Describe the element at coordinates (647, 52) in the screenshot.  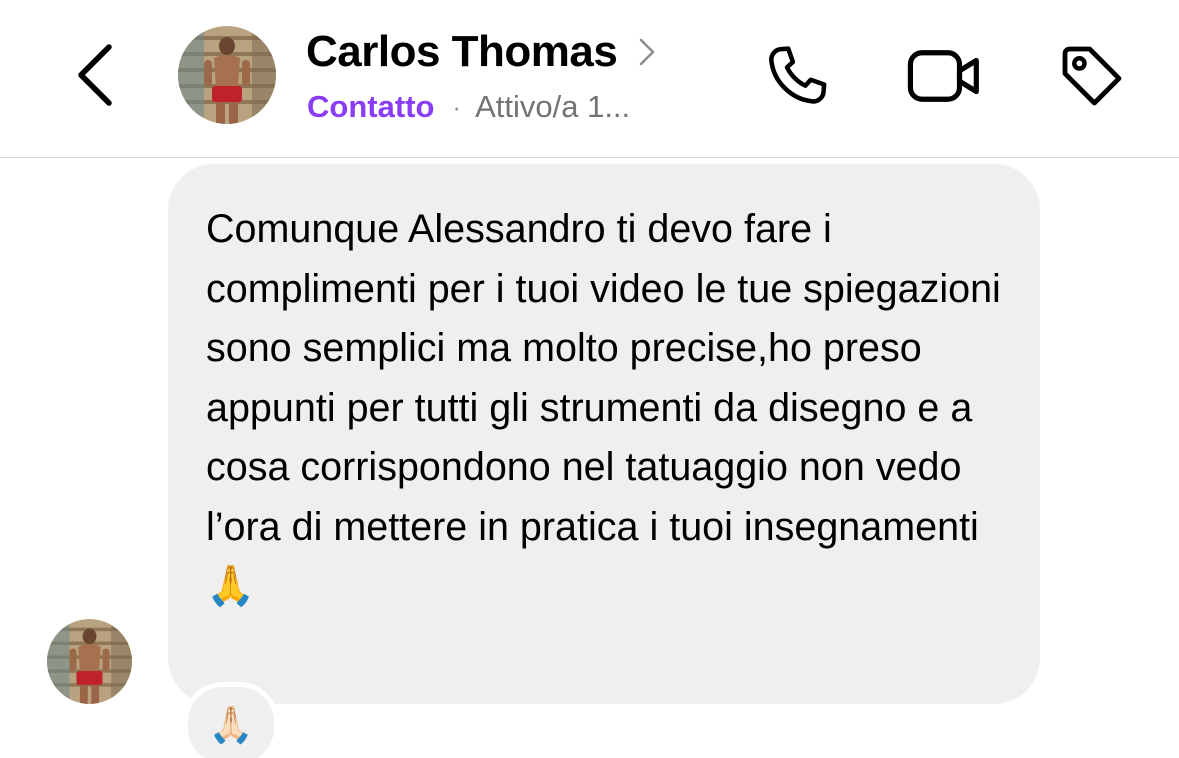
I see `chevron-right-icon` at that location.